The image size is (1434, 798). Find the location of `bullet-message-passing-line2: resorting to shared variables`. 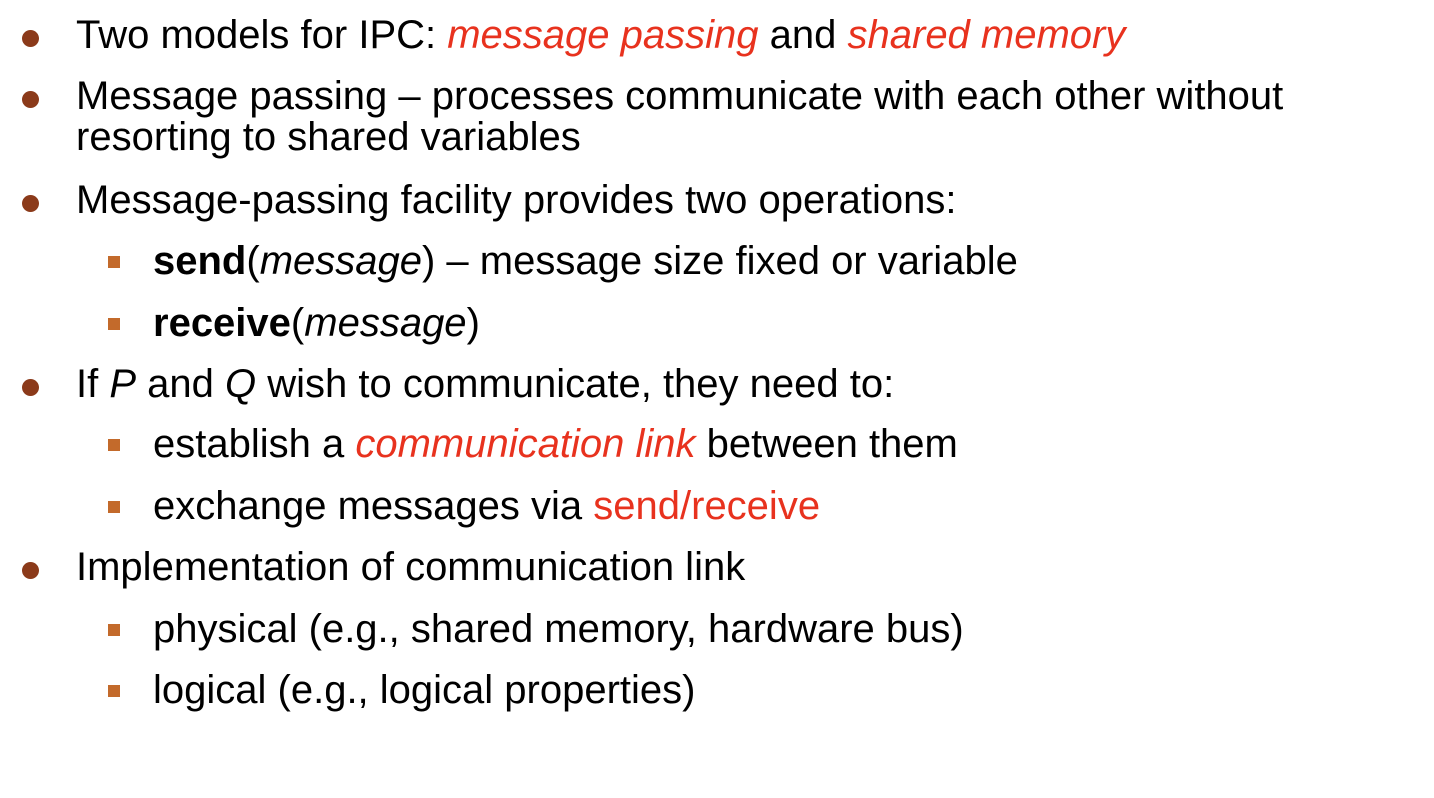

bullet-message-passing-line2: resorting to shared variables is located at coordinates (328, 137).